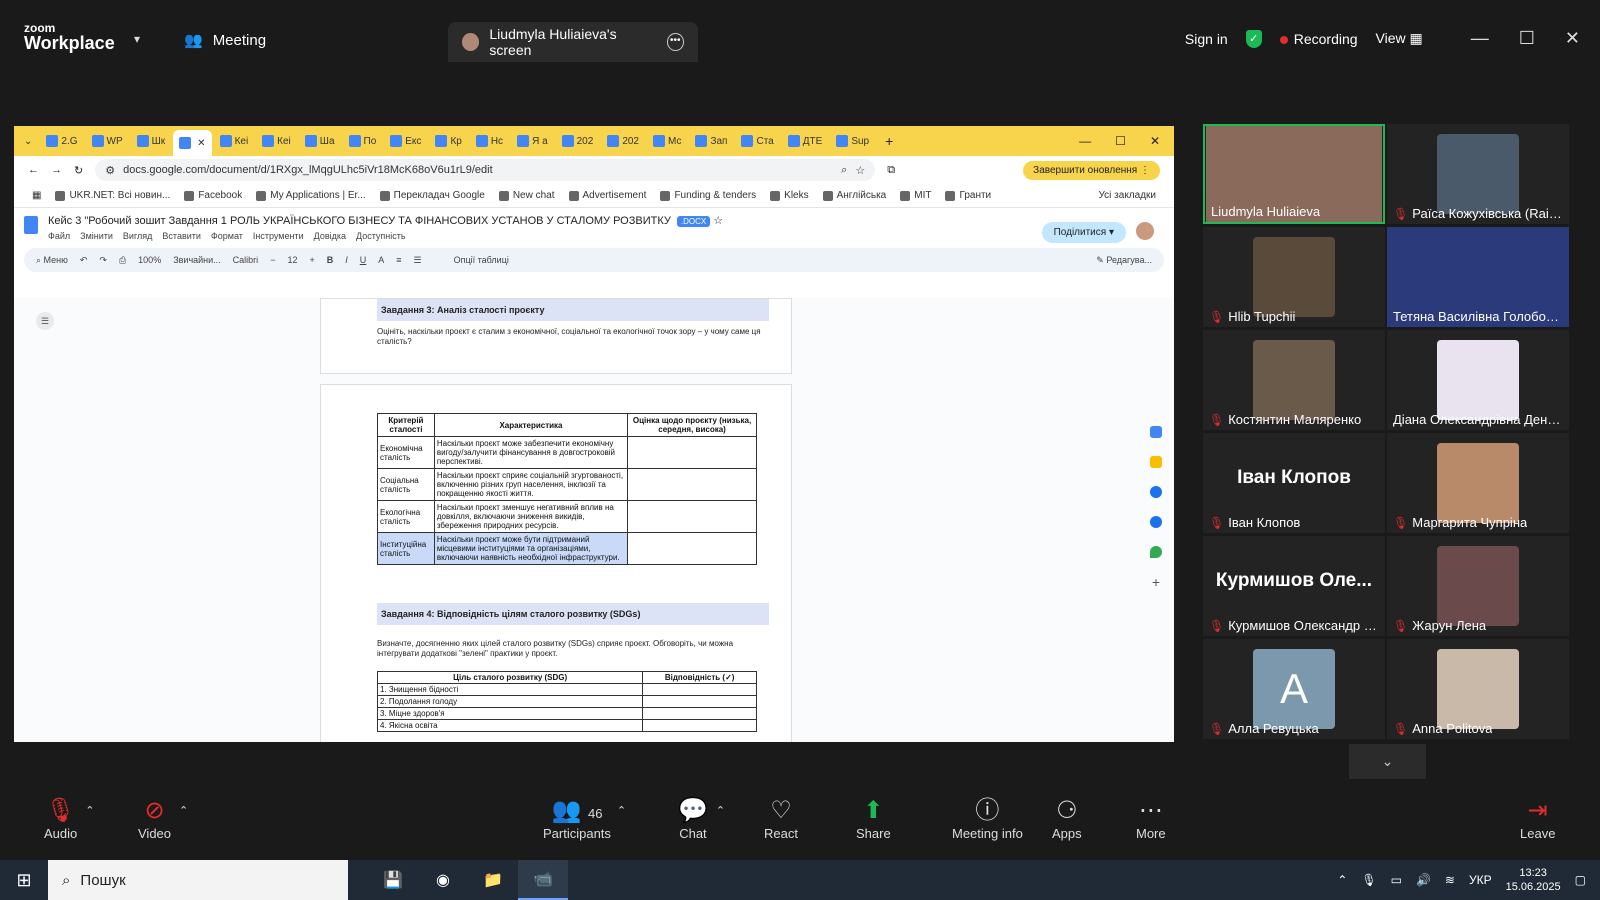  What do you see at coordinates (122, 260) in the screenshot?
I see `print-icon: ⎙` at bounding box center [122, 260].